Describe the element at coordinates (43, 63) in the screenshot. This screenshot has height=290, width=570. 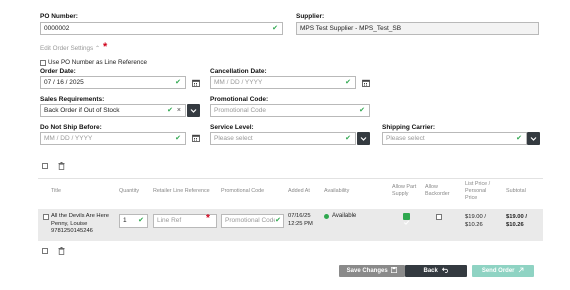
I see `use-po-checkbox` at that location.